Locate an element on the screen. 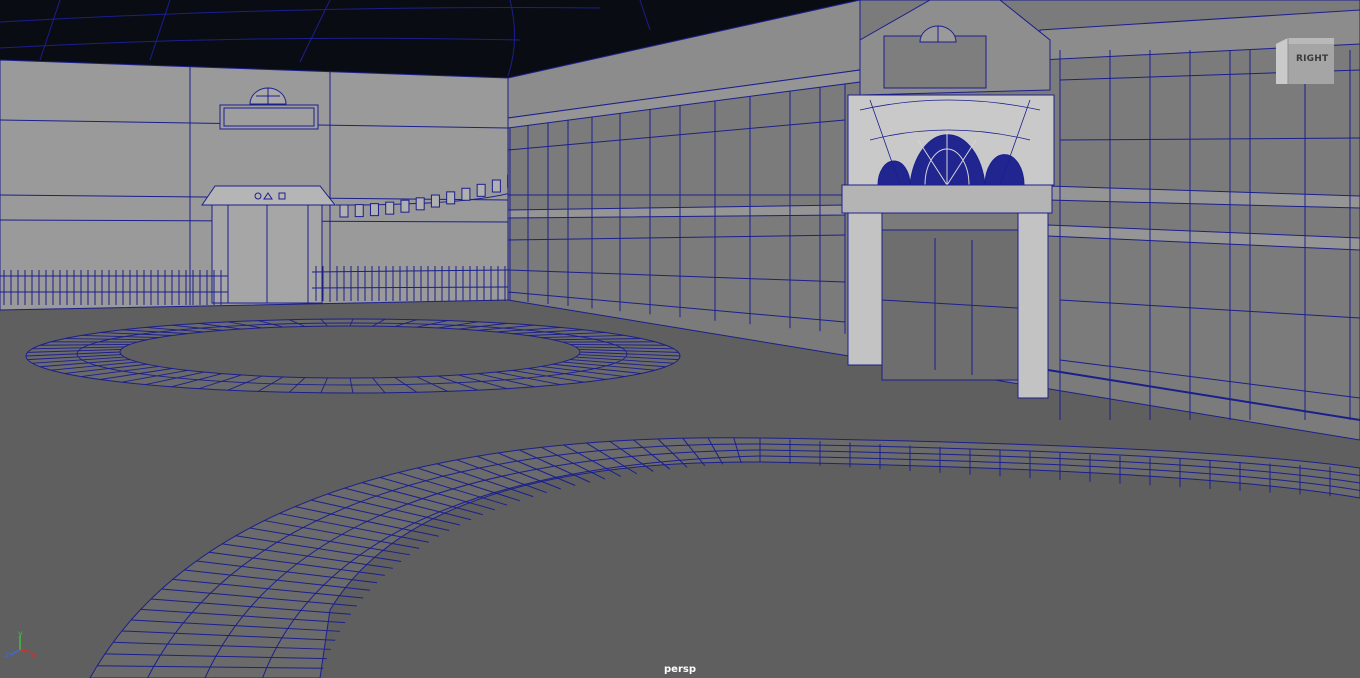  pillar-left is located at coordinates (865, 289).